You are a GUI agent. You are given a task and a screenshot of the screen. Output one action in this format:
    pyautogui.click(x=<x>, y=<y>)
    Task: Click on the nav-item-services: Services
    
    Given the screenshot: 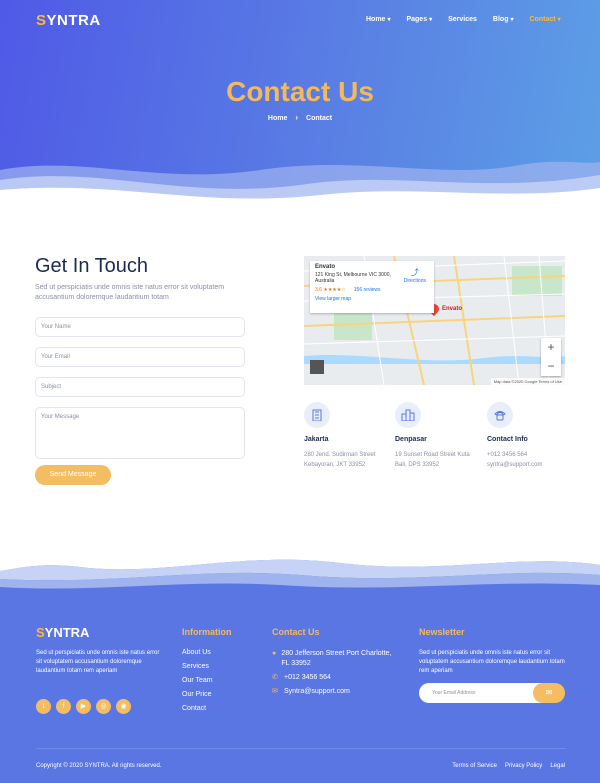 What is the action you would take?
    pyautogui.click(x=462, y=19)
    